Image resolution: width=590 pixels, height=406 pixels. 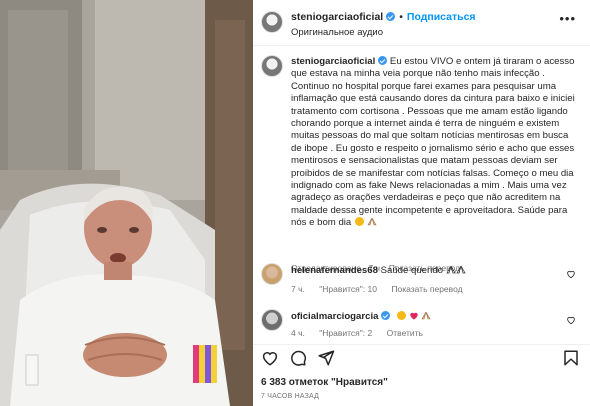 What do you see at coordinates (337, 32) in the screenshot?
I see `audio-label: Оригинальное аудио` at bounding box center [337, 32].